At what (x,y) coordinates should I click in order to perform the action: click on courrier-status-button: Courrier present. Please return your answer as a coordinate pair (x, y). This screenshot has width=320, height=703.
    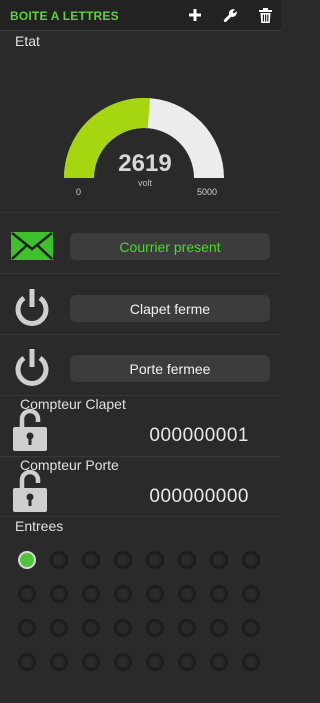
    Looking at the image, I should click on (170, 246).